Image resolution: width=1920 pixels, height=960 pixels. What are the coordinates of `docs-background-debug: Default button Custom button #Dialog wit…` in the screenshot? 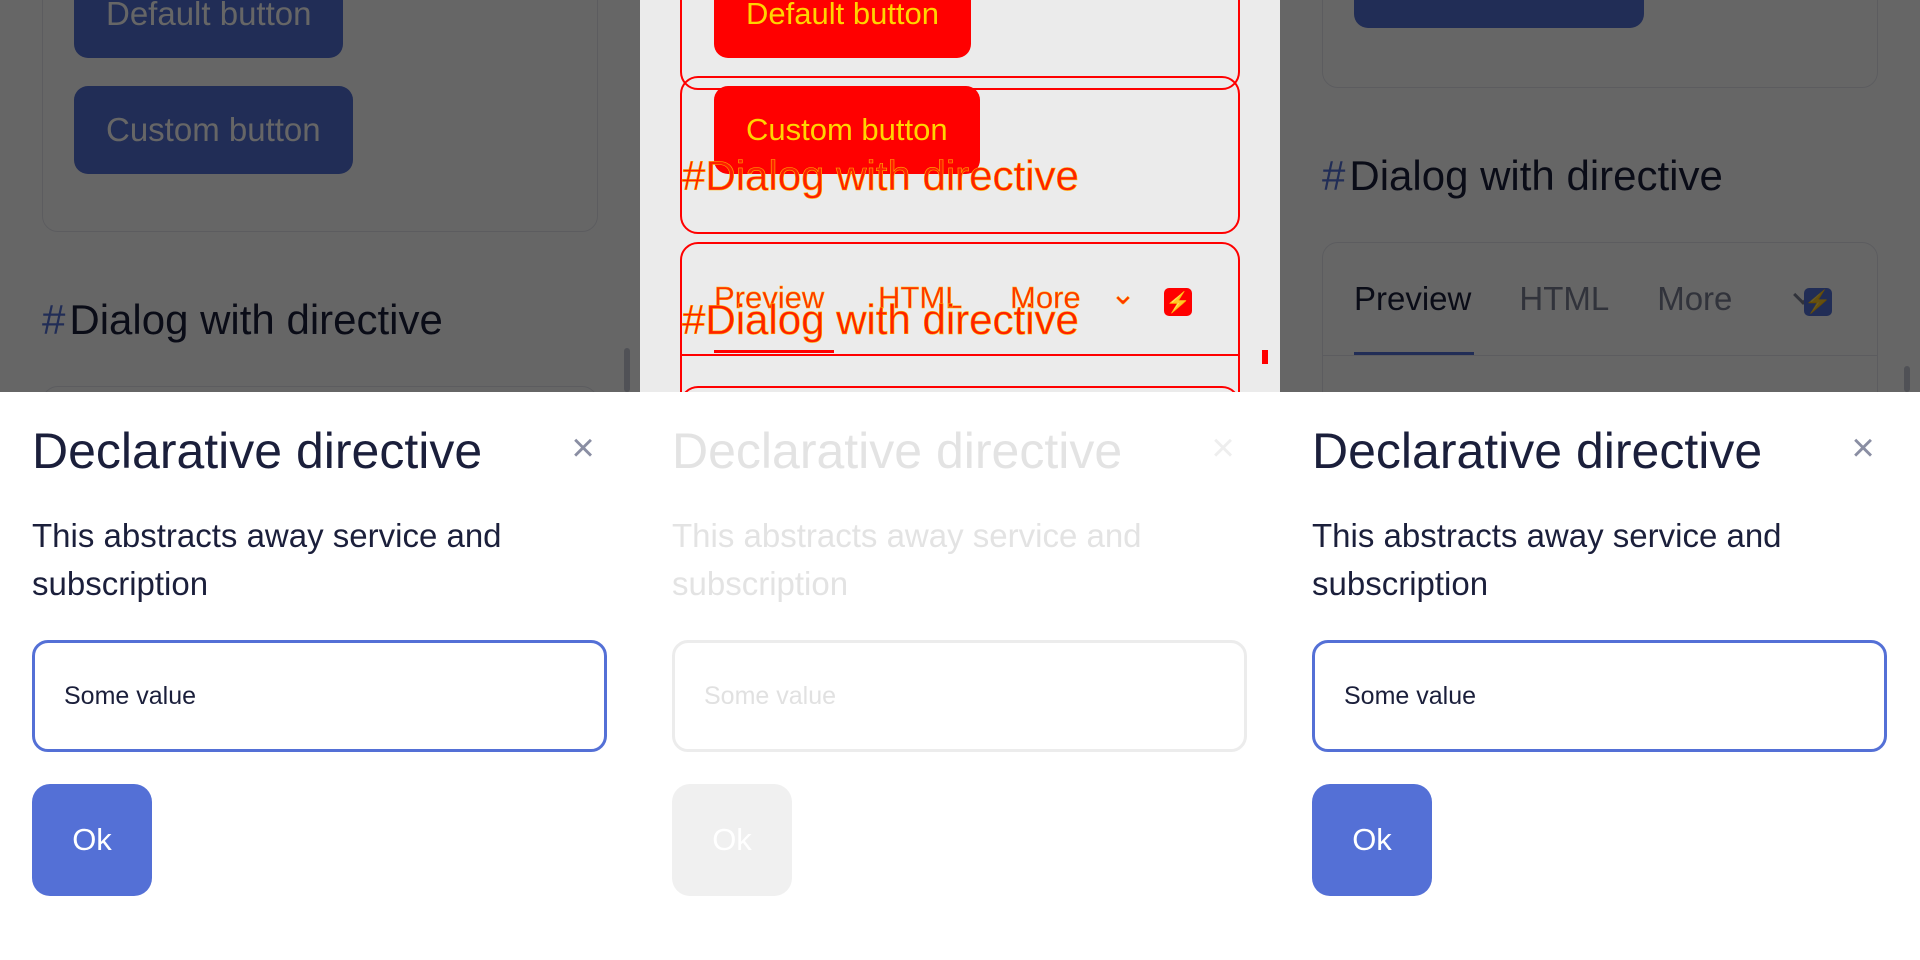 It's located at (960, 196).